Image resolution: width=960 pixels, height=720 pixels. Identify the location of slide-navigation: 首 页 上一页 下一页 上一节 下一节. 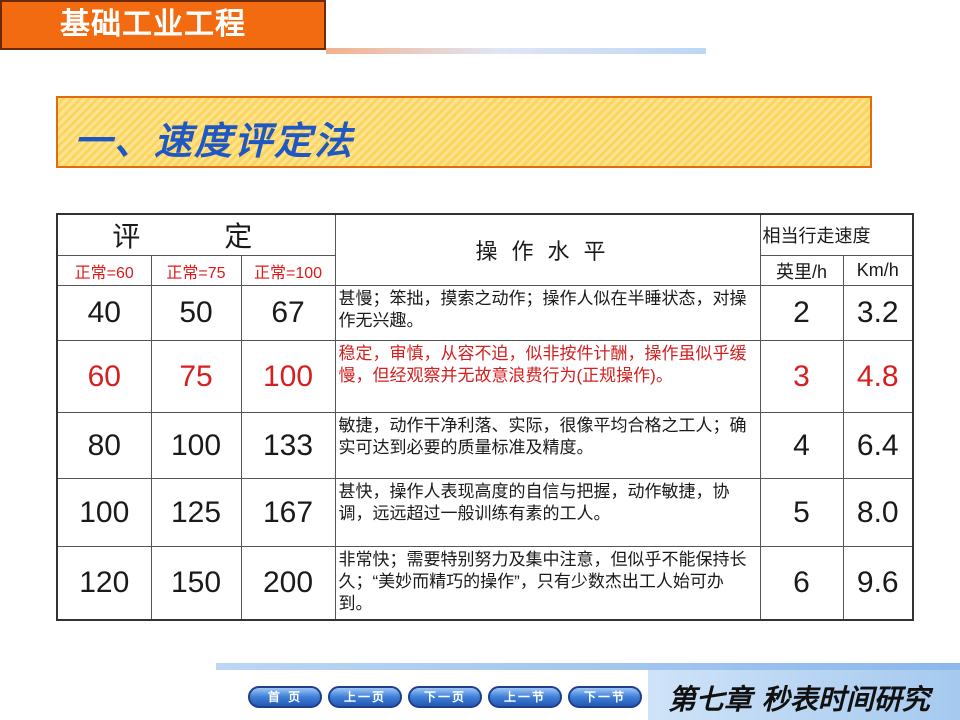
(445, 698).